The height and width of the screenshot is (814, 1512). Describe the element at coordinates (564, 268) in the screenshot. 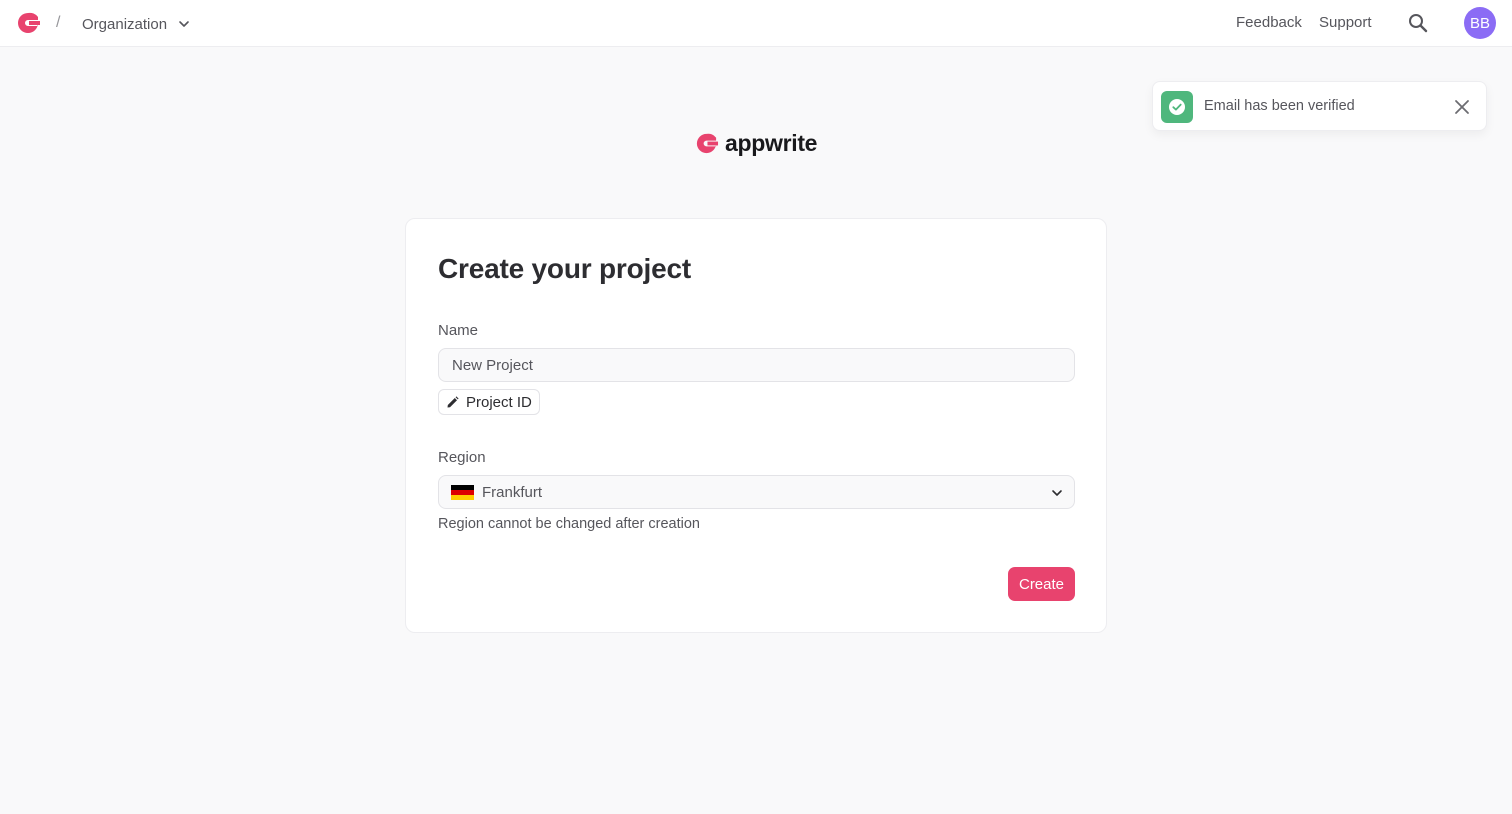

I see `page-title: Create your project` at that location.